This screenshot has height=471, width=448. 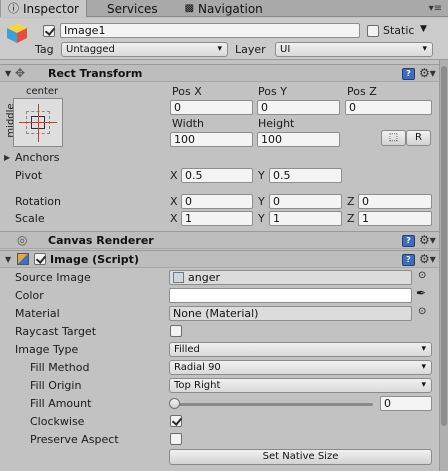 I want to click on inspector-icon: ⓘ, so click(x=13, y=8).